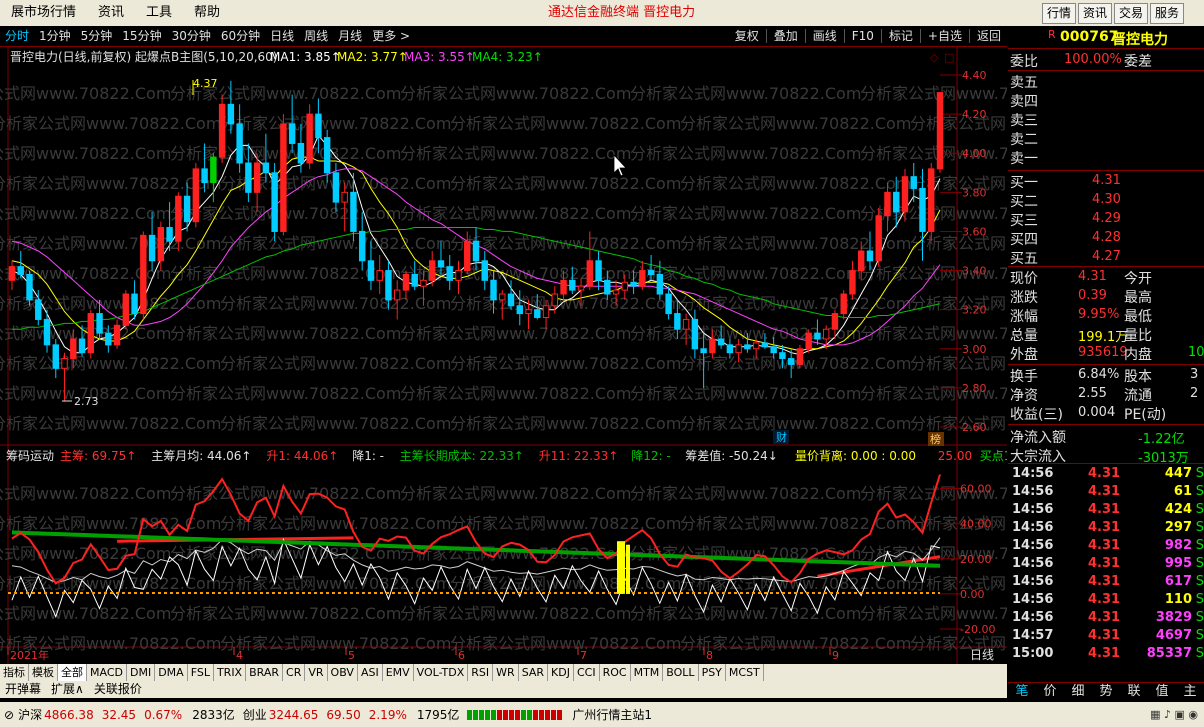 This screenshot has height=727, width=1204. Describe the element at coordinates (201, 672) in the screenshot. I see `indicator-tab: FSL` at that location.